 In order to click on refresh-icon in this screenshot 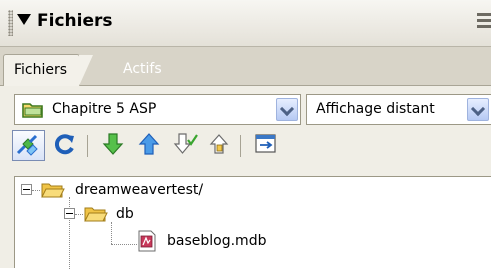, I will do `click(64, 144)`.